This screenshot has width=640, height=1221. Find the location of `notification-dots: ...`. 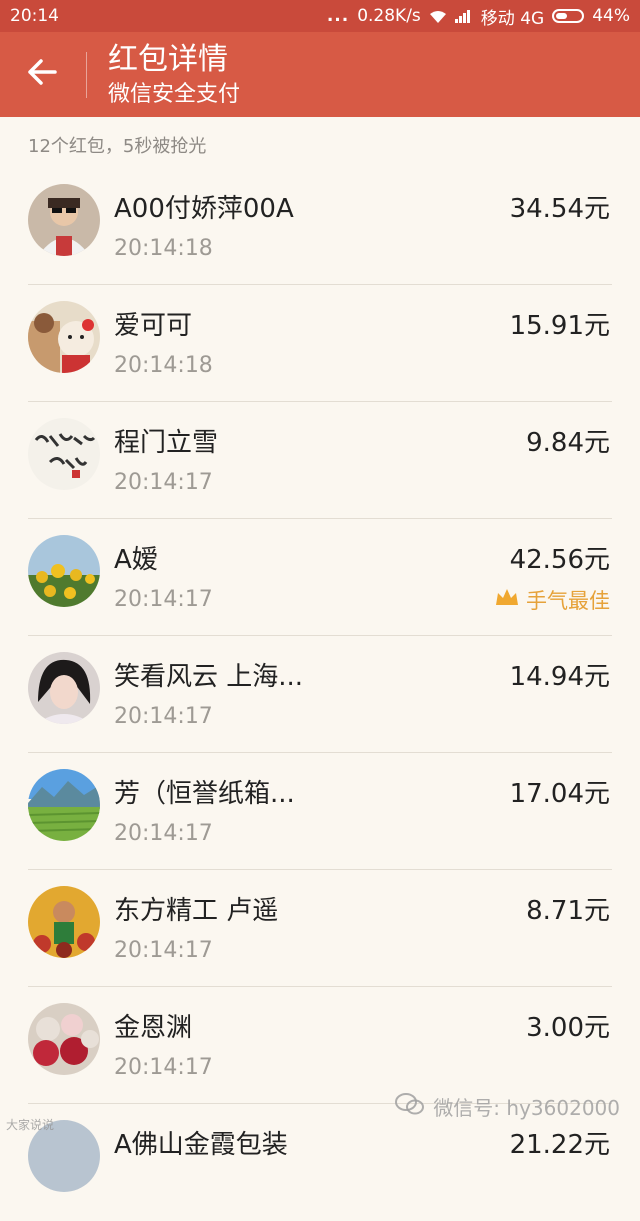

notification-dots: ... is located at coordinates (338, 16).